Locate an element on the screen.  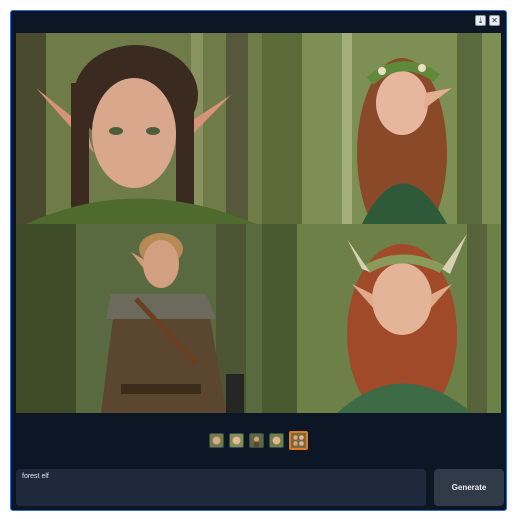
prompt-input: forest elf is located at coordinates (221, 487).